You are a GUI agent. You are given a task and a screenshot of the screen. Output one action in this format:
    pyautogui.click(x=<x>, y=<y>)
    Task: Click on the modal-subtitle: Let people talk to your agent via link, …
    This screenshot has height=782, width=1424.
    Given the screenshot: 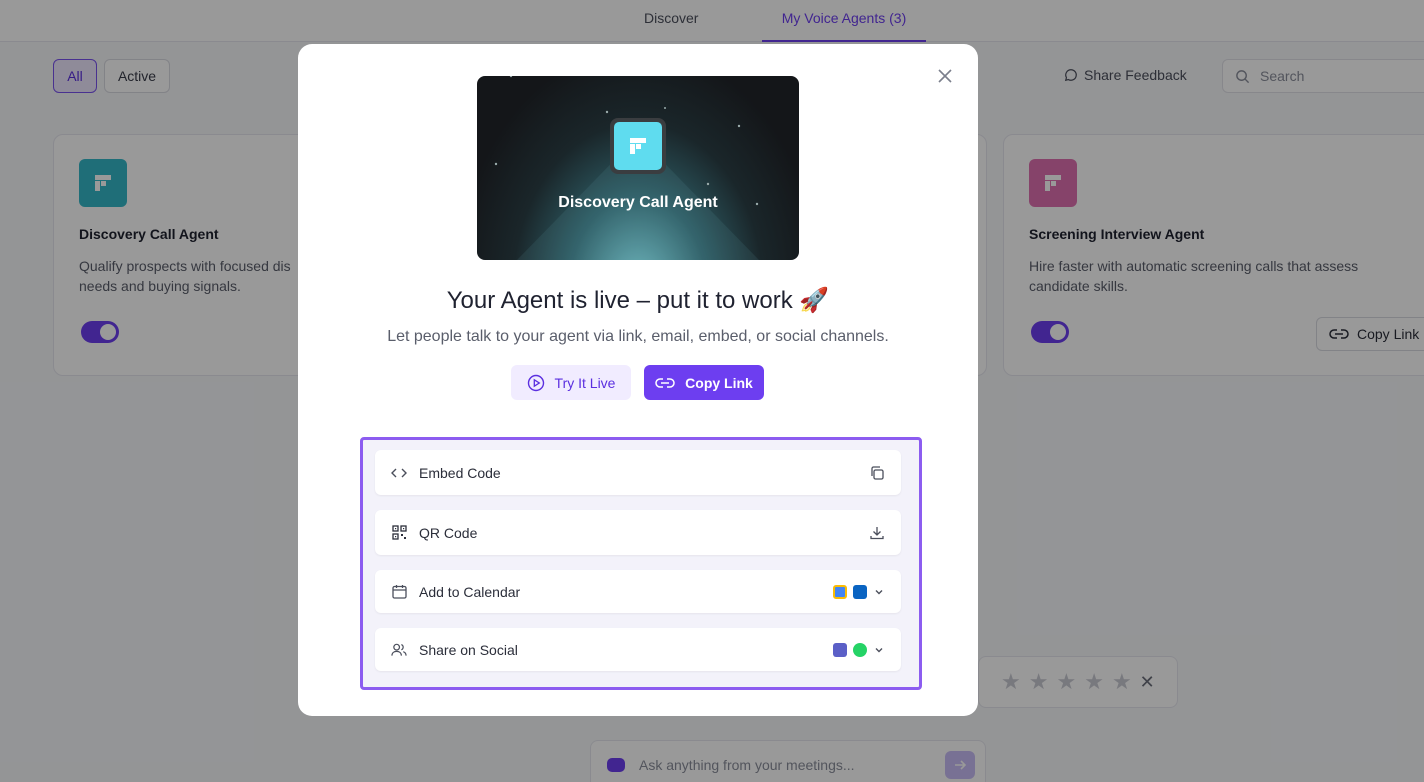 What is the action you would take?
    pyautogui.click(x=638, y=336)
    